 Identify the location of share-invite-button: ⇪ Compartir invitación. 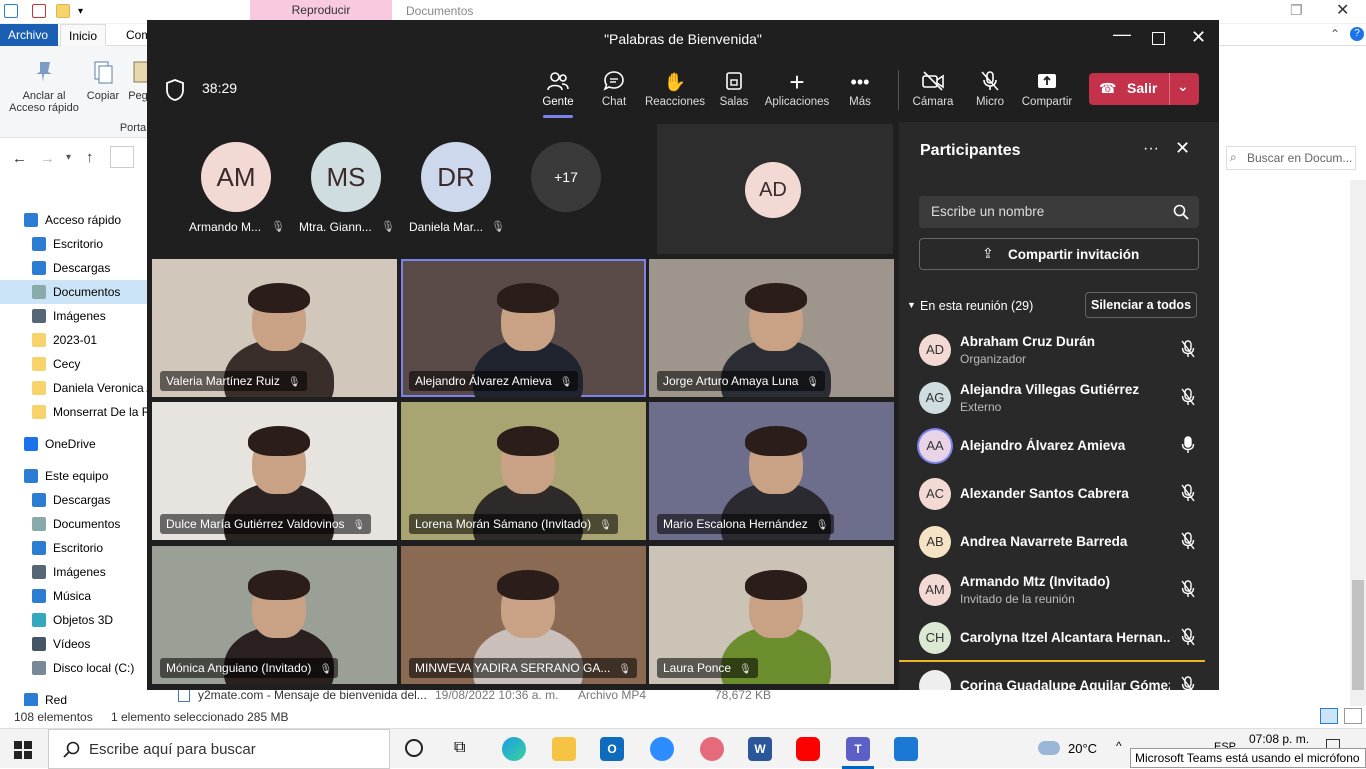
(1059, 254).